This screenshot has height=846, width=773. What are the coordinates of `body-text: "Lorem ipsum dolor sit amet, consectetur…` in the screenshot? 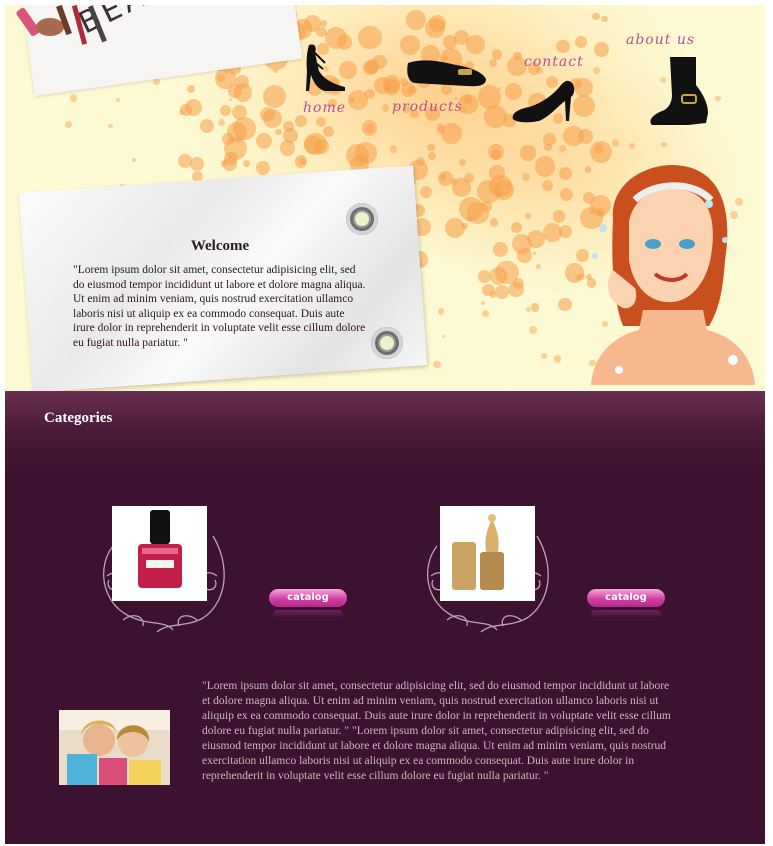 It's located at (436, 731).